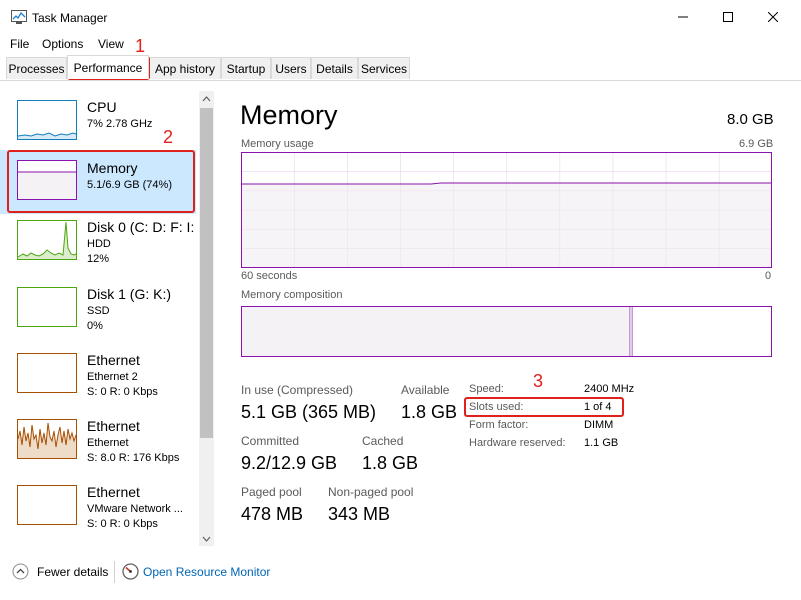  What do you see at coordinates (206, 572) in the screenshot?
I see `open-resource-monitor-link: Open Resource Monitor` at bounding box center [206, 572].